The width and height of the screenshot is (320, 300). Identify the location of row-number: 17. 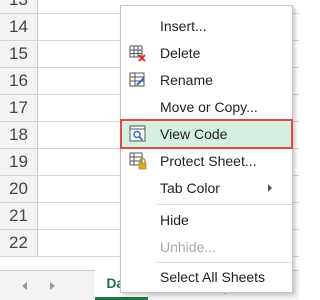
(19, 108).